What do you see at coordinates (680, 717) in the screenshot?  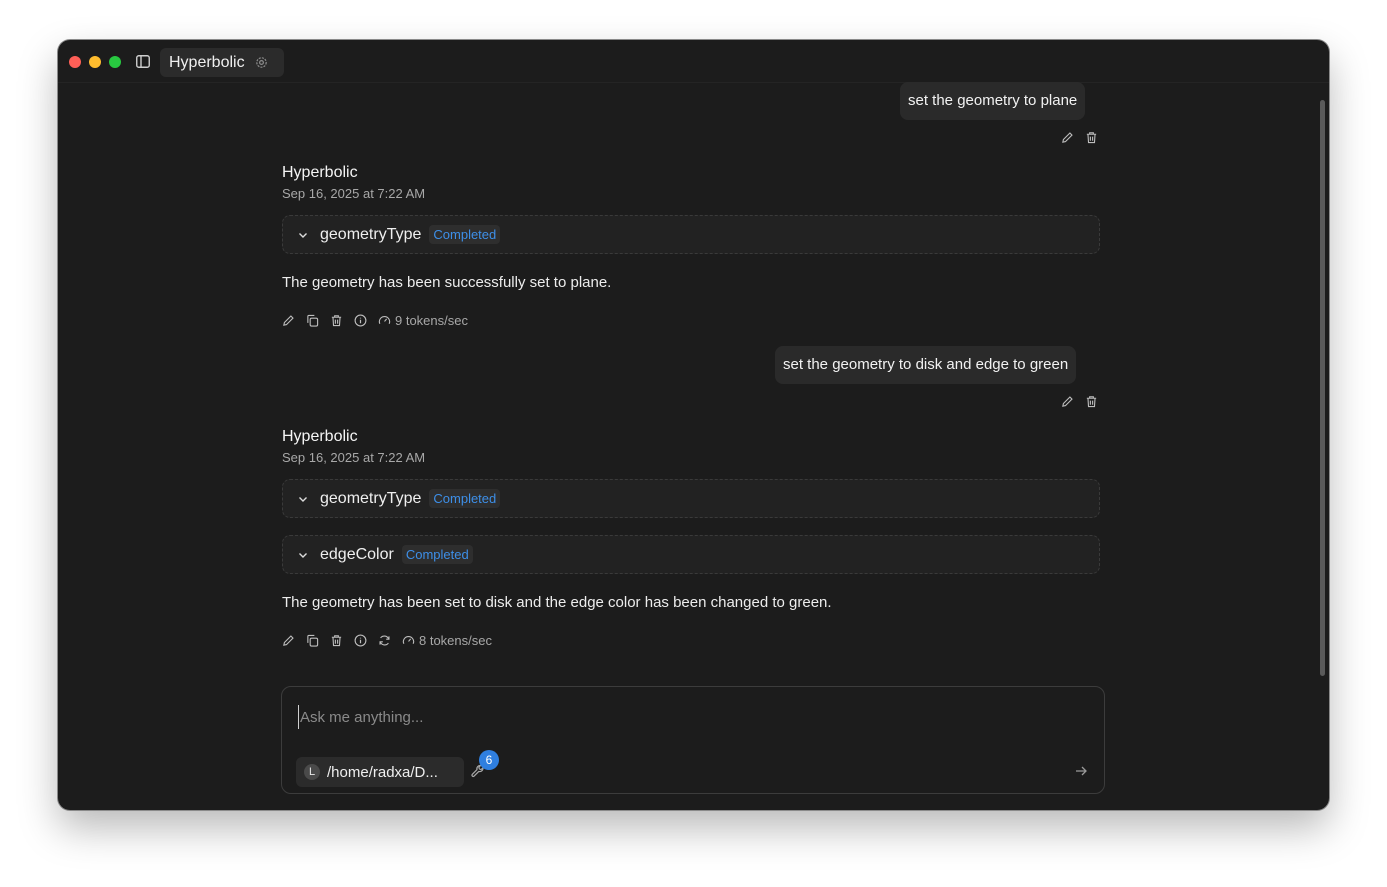 I see `chat-input` at bounding box center [680, 717].